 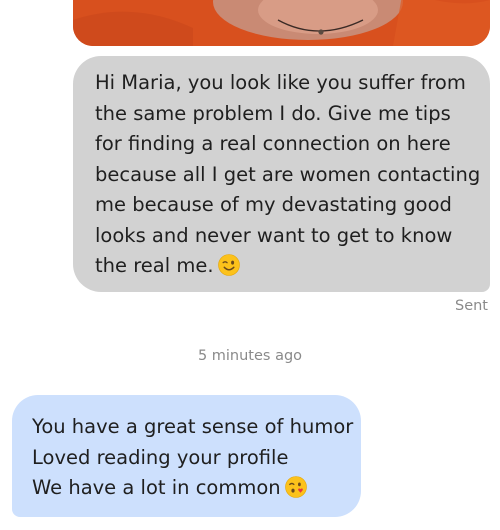 I want to click on message-line: the same problem I do. Give me tips, so click(x=273, y=113).